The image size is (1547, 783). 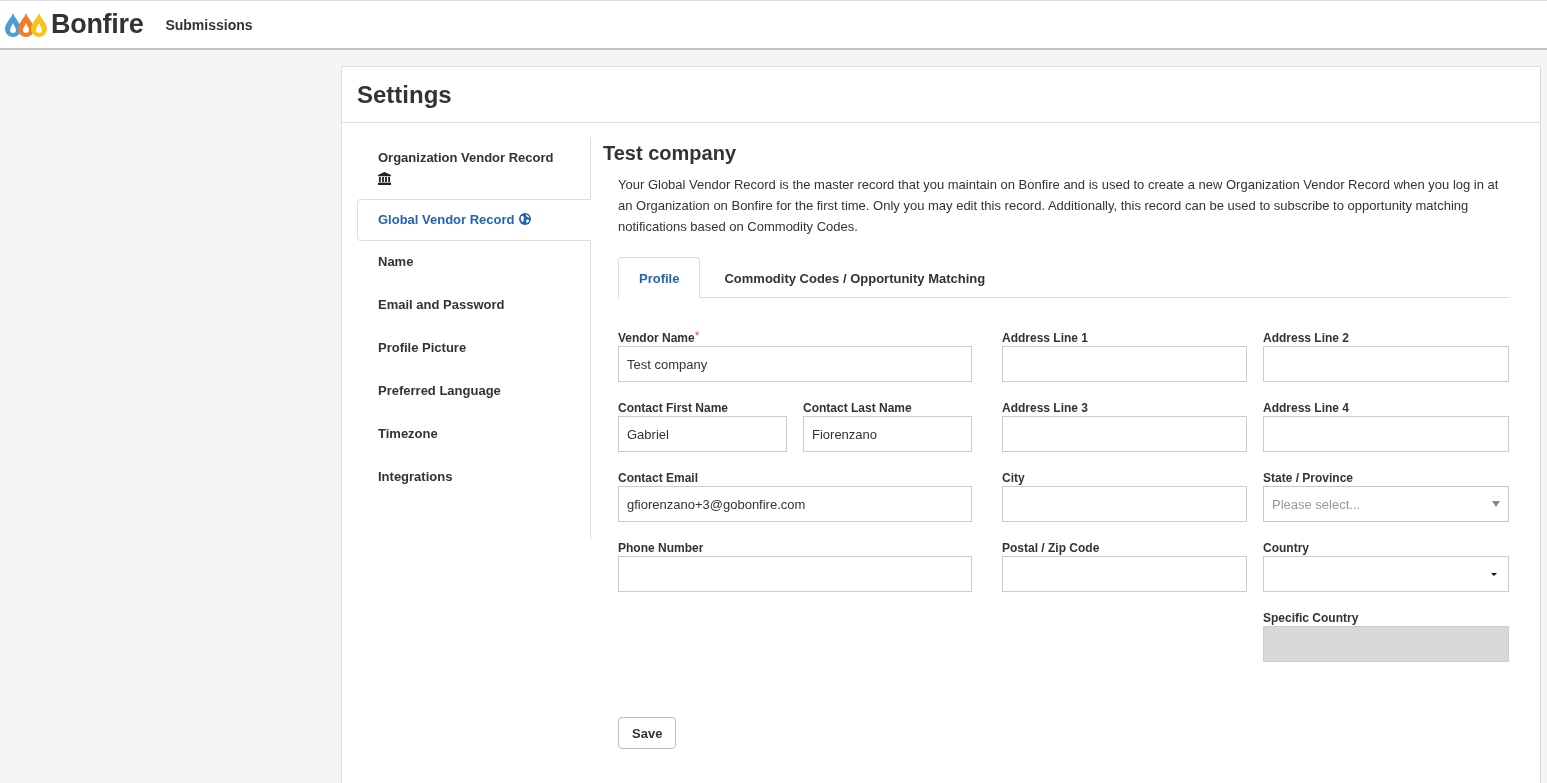 I want to click on sidebar-item: Name, so click(x=473, y=262).